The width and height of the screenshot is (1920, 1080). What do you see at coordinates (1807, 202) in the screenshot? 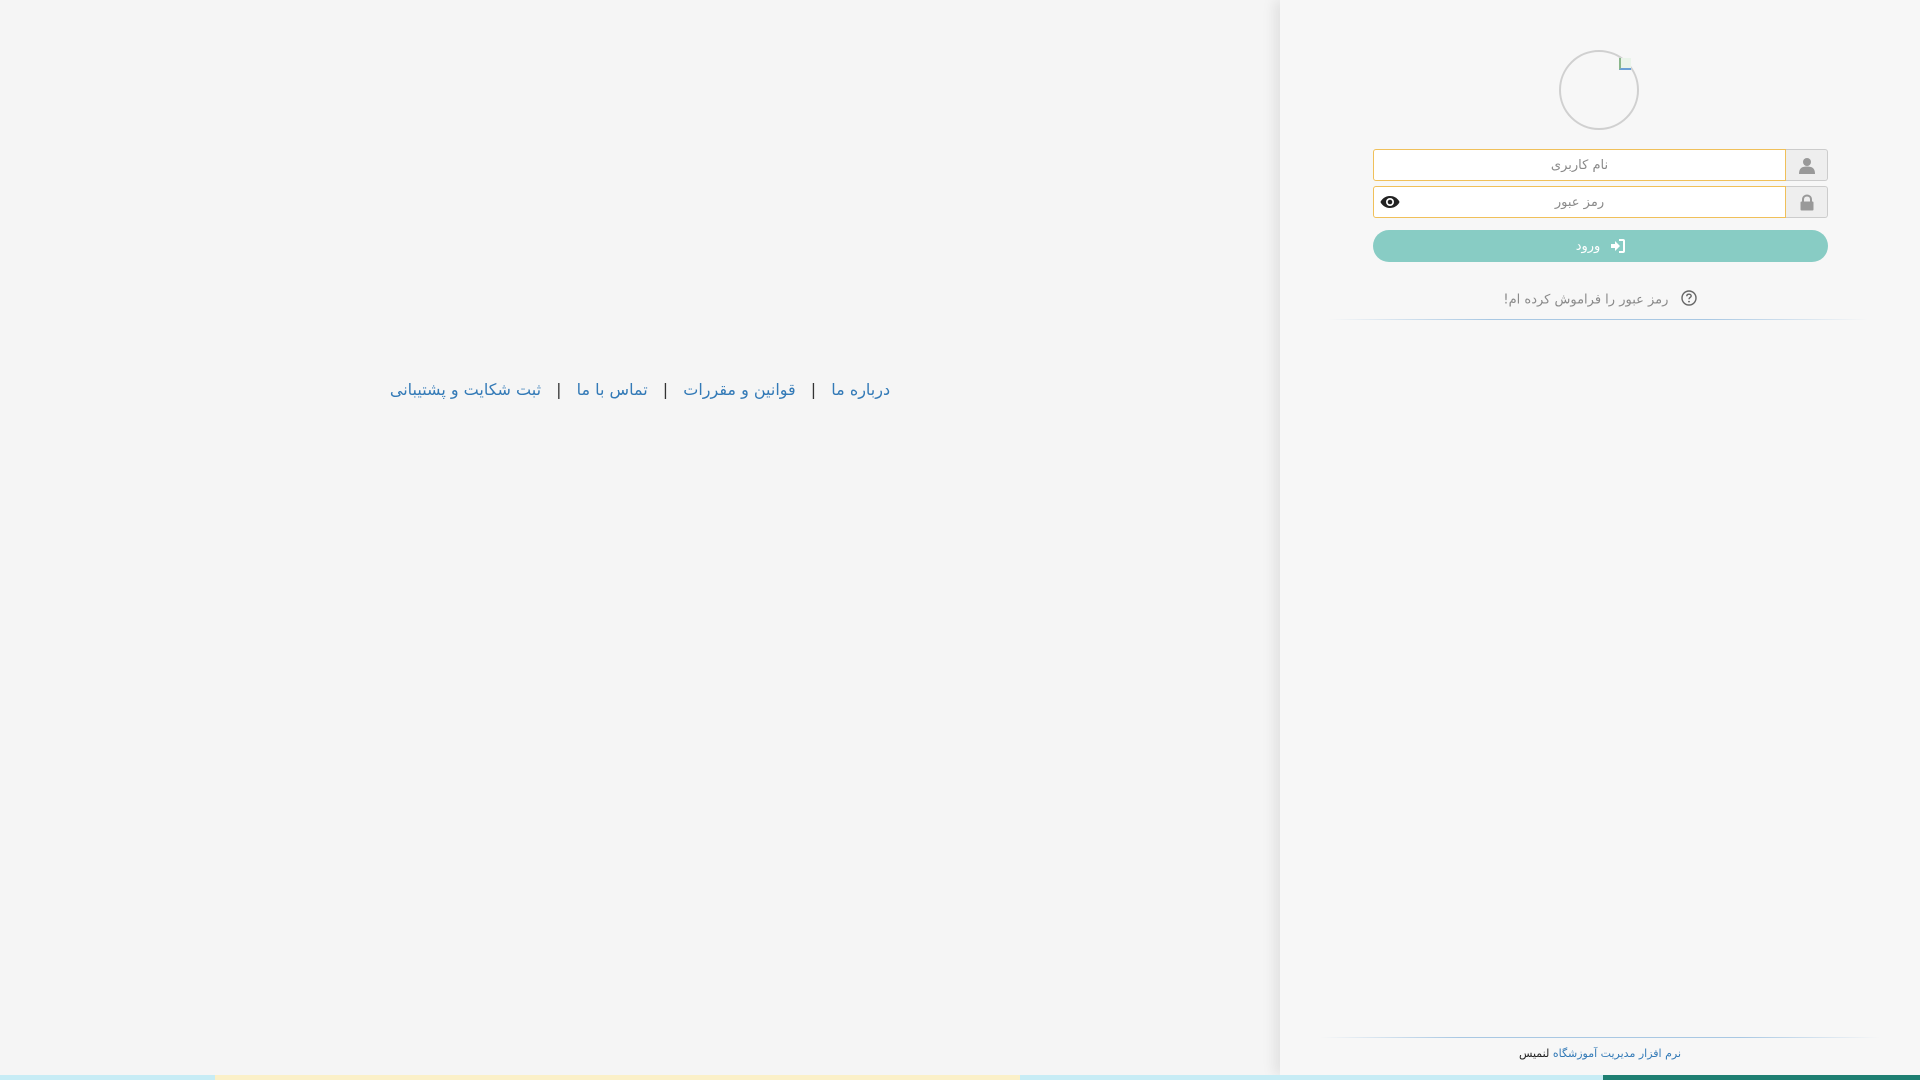
I see `lock-icon` at bounding box center [1807, 202].